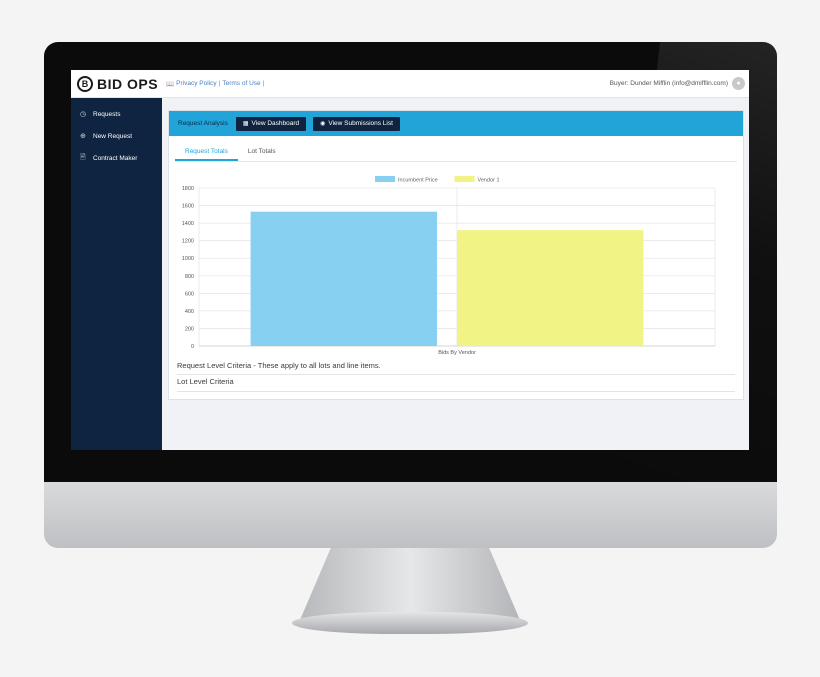 The width and height of the screenshot is (820, 677). I want to click on y-tick-label: 400, so click(189, 312).